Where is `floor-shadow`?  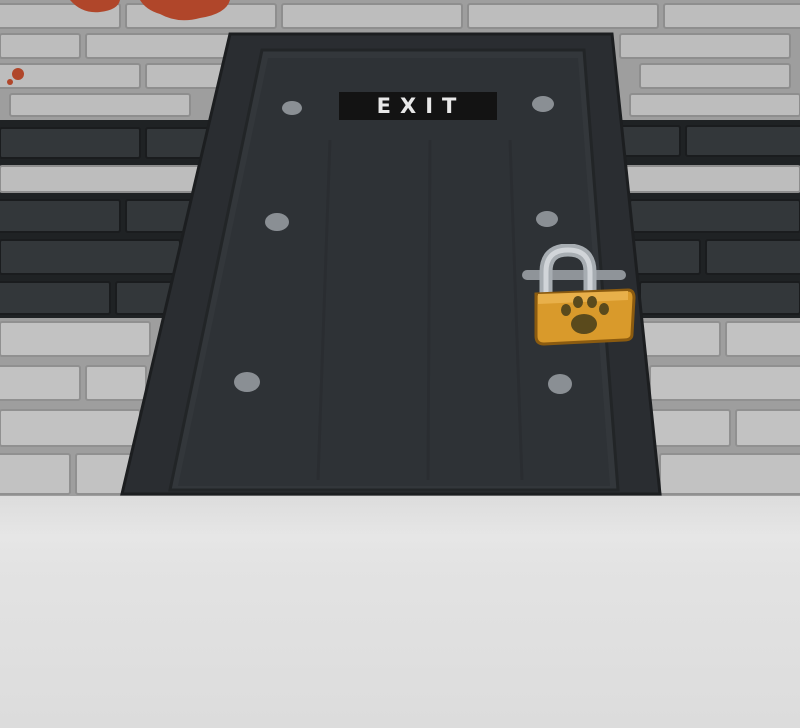
floor-shadow is located at coordinates (400, 516).